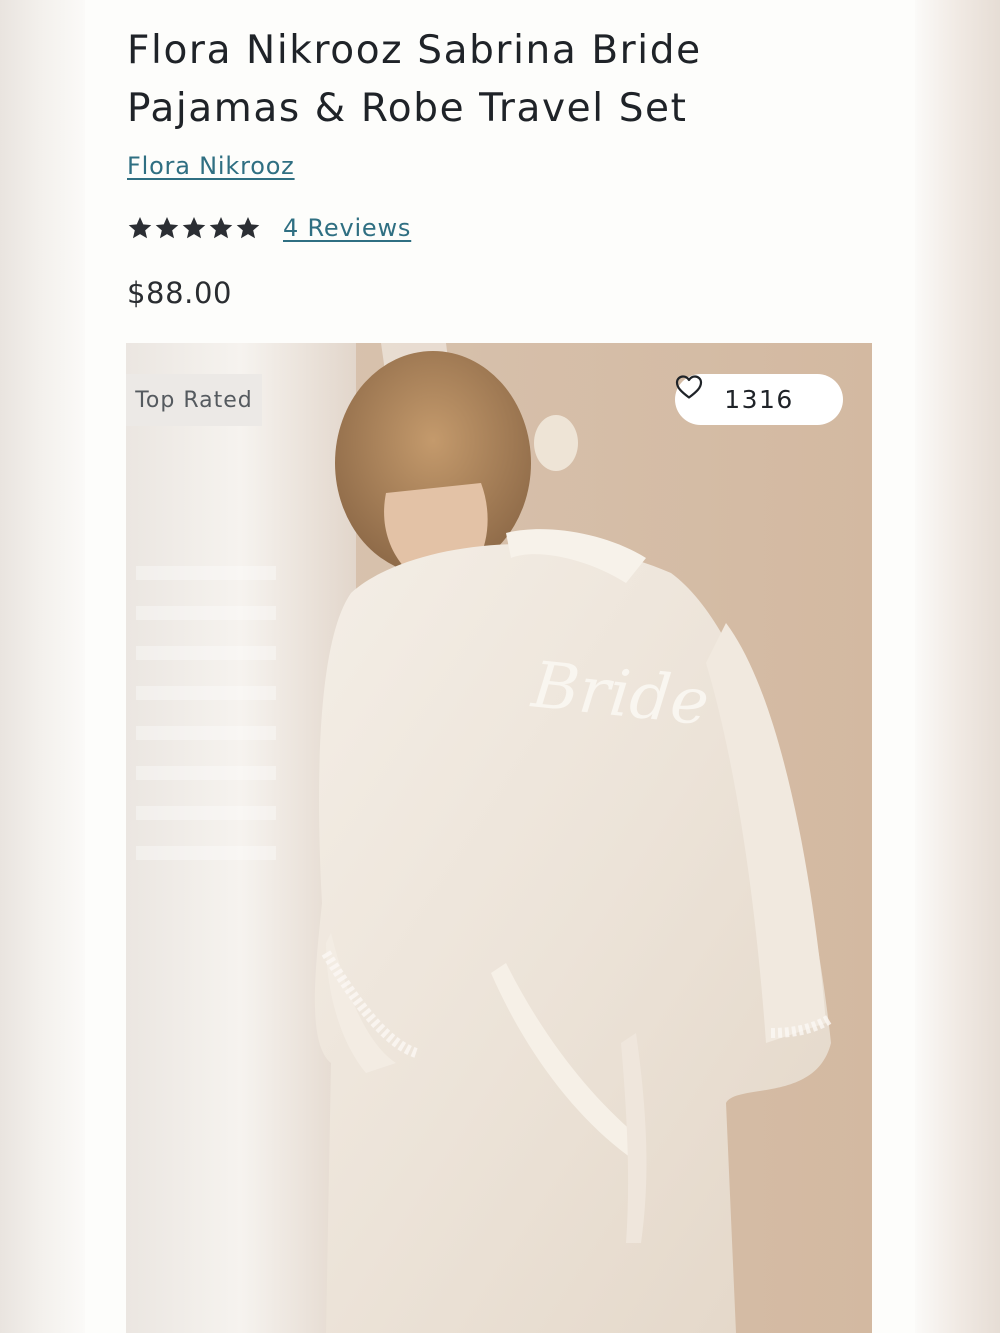 The height and width of the screenshot is (1333, 1000). Describe the element at coordinates (689, 387) in the screenshot. I see `heart-outline-icon` at that location.